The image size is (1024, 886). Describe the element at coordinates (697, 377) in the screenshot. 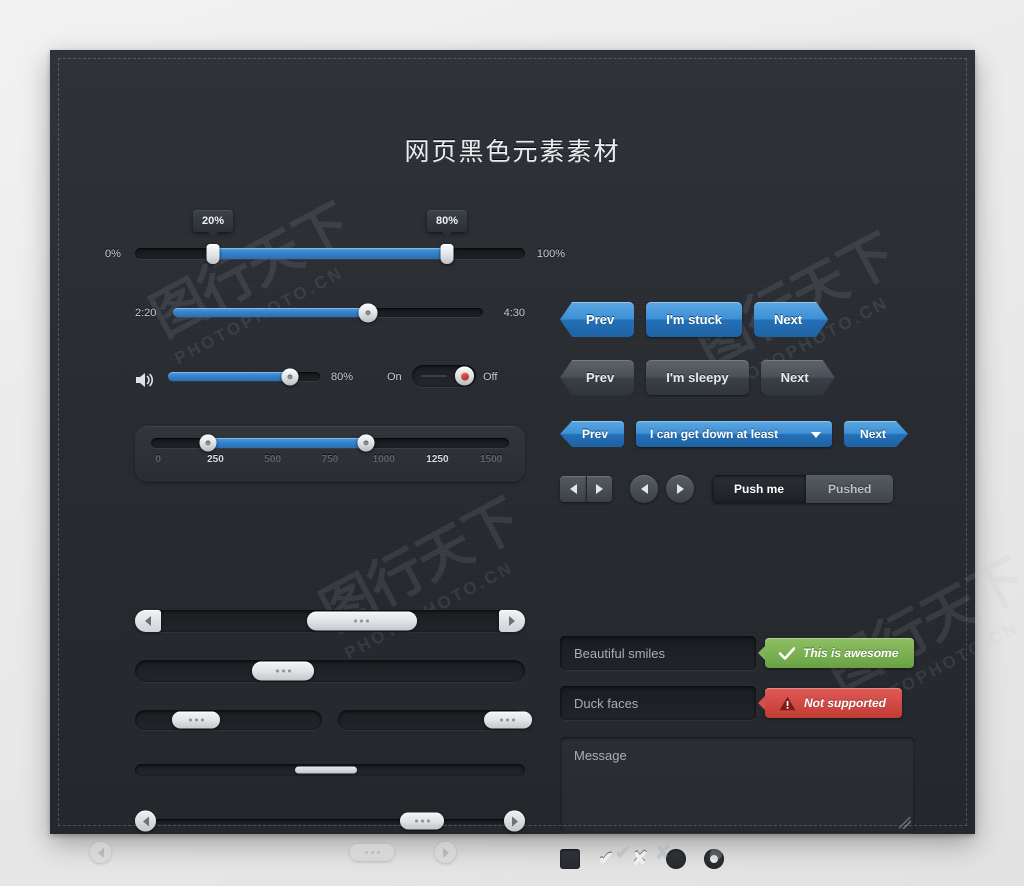

I see `im-sleepy-button: I'm sleepy` at that location.